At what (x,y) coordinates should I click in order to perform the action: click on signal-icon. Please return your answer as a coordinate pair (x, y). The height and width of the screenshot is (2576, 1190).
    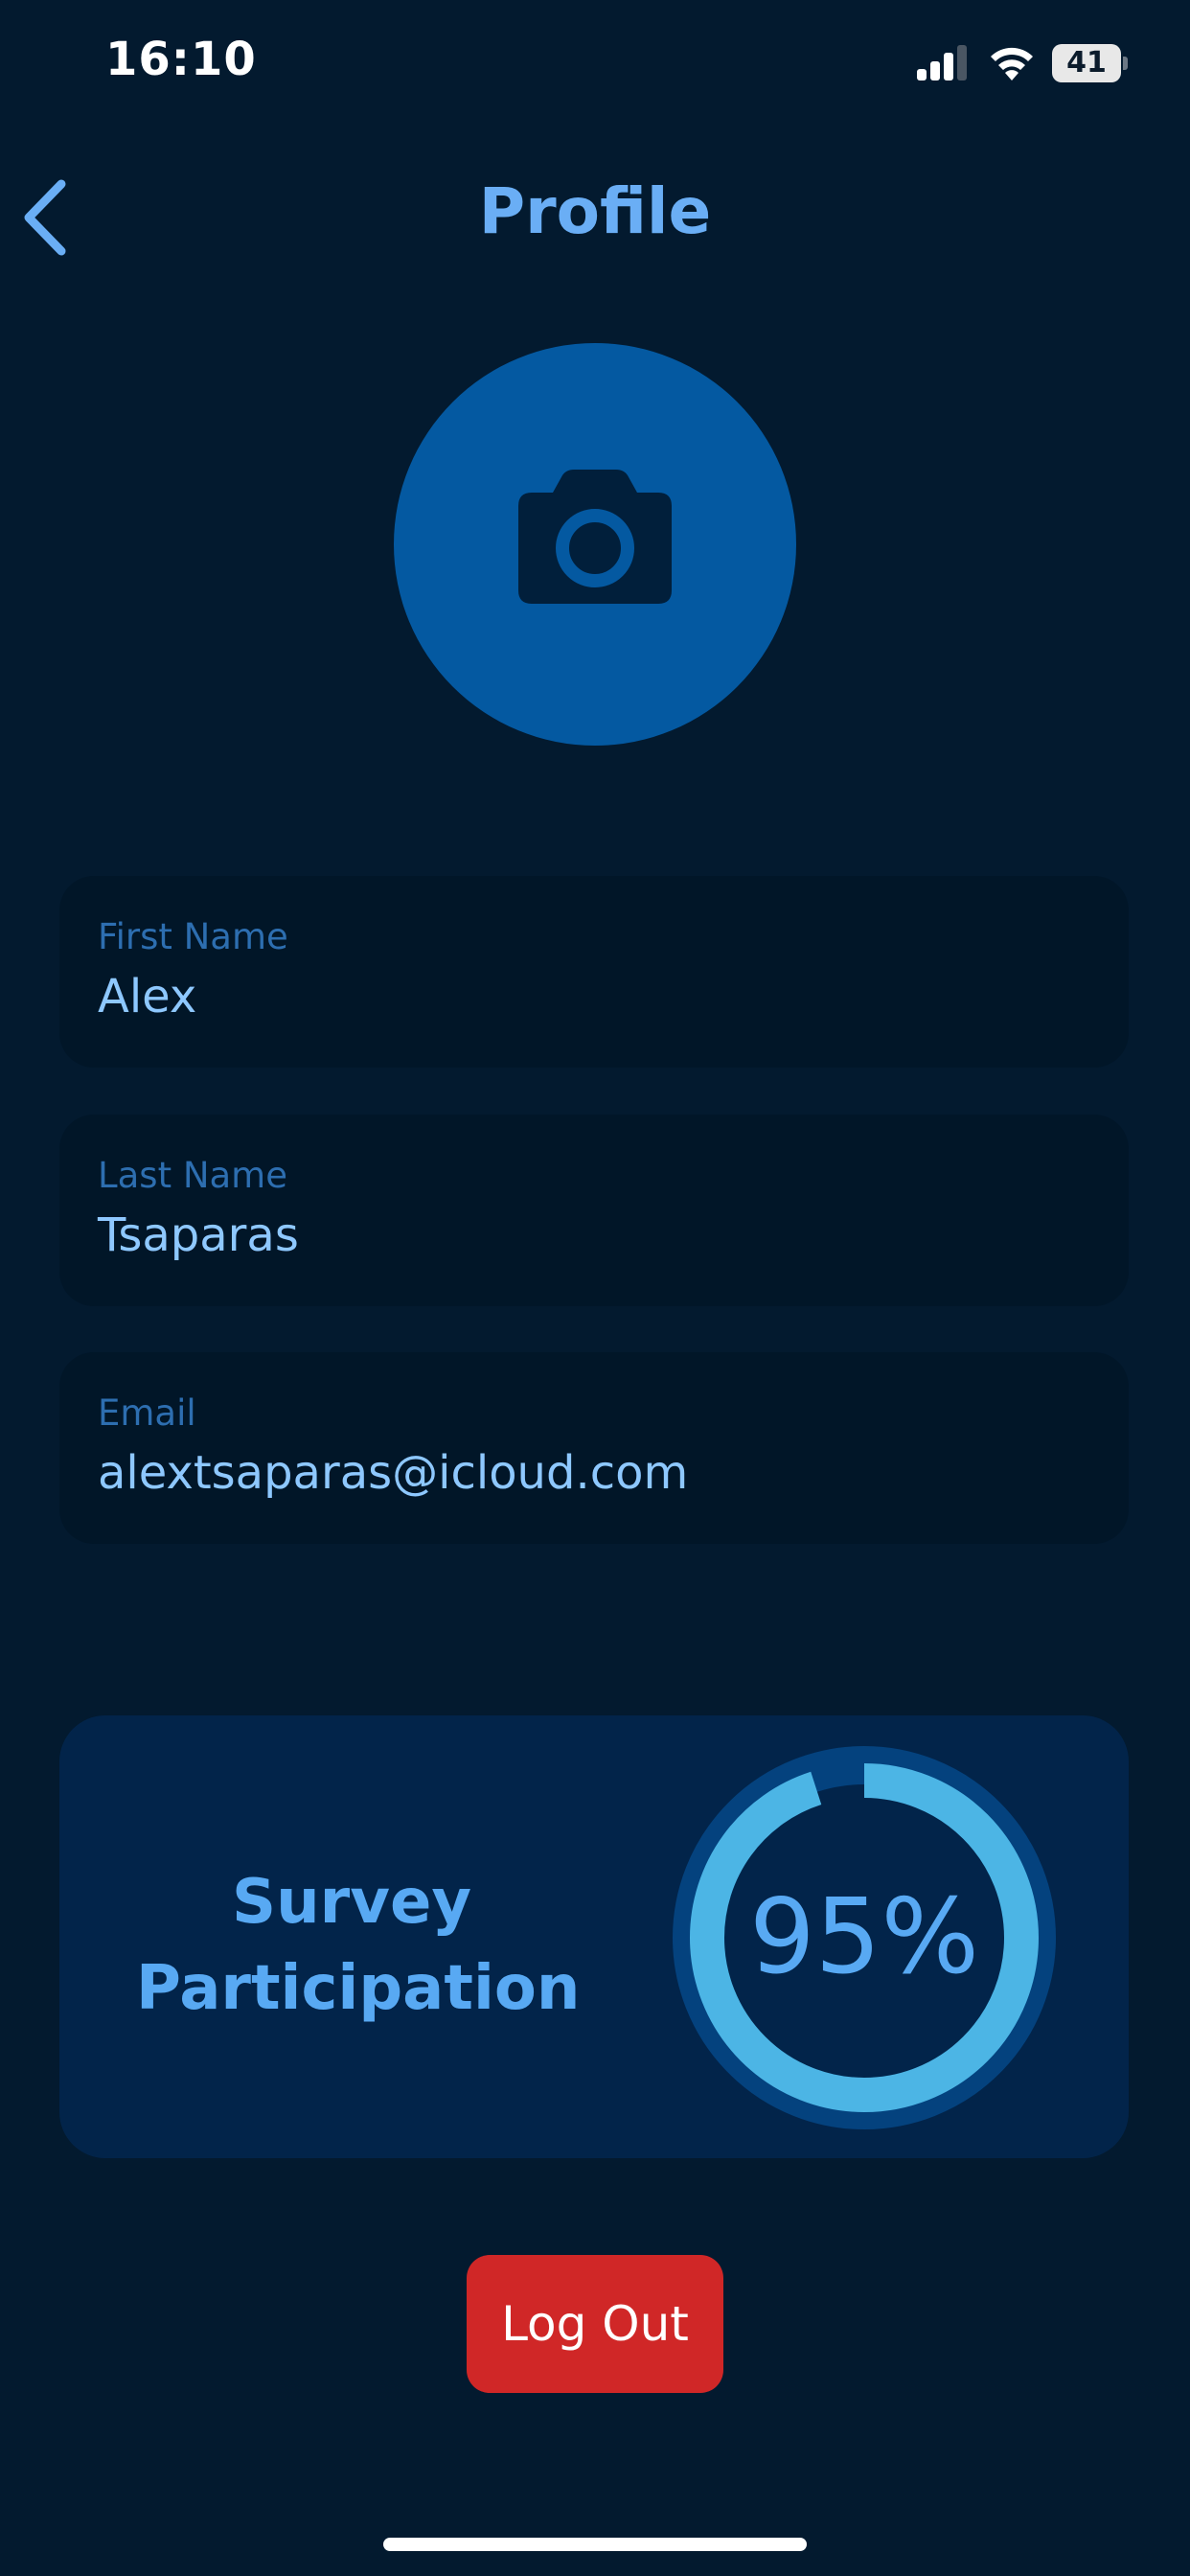
    Looking at the image, I should click on (942, 63).